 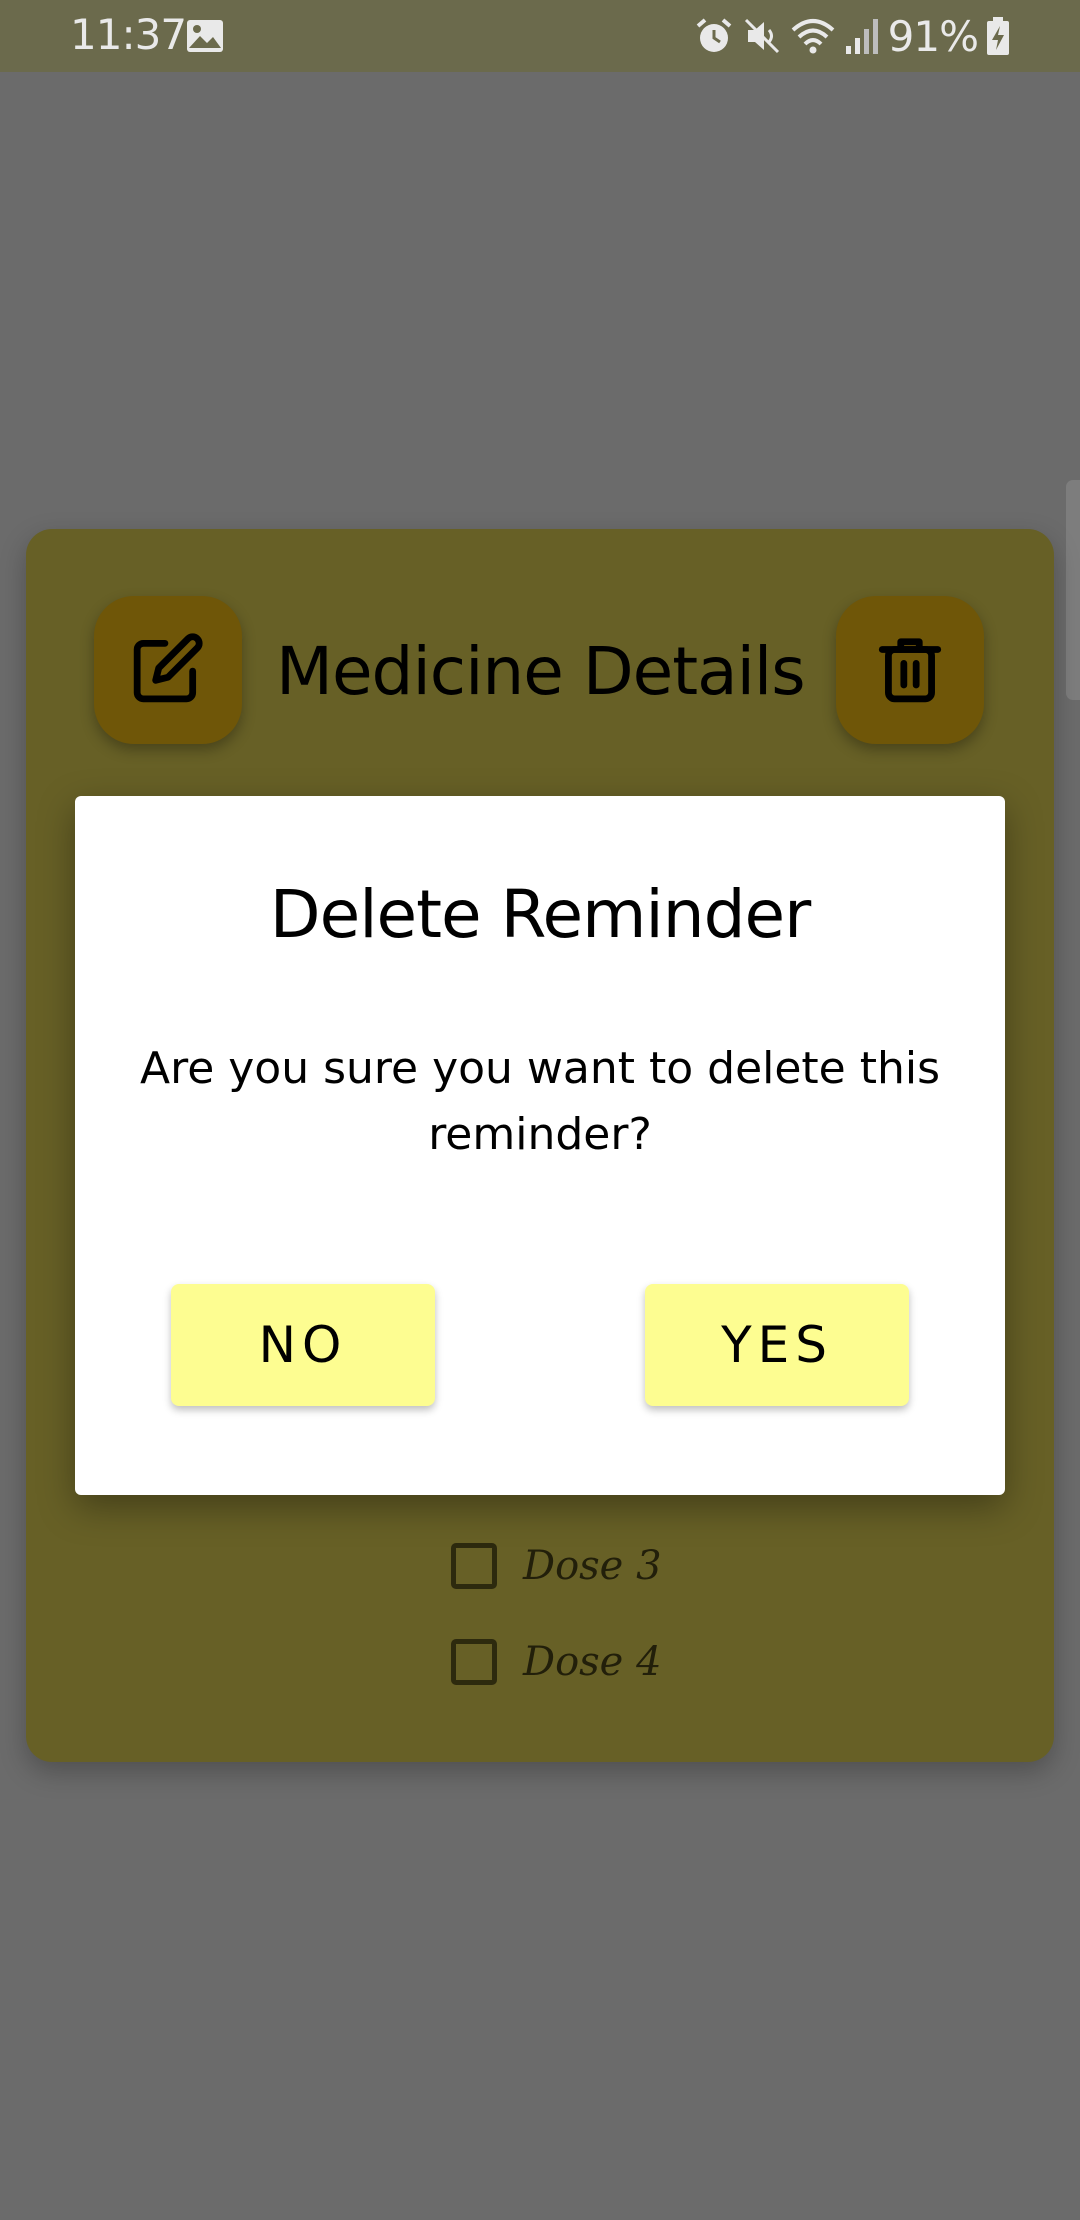 What do you see at coordinates (540, 914) in the screenshot?
I see `dialog-title: Delete Reminder` at bounding box center [540, 914].